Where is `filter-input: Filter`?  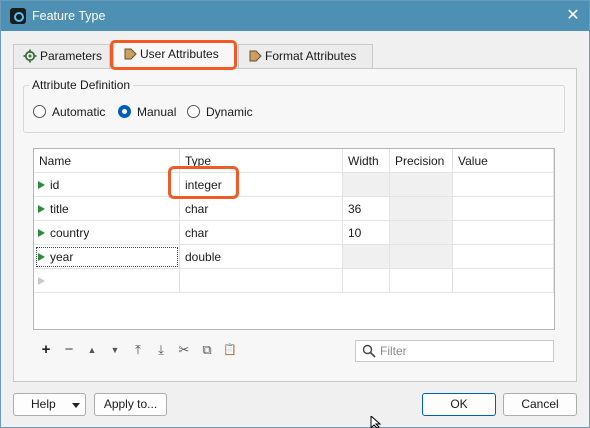
filter-input: Filter is located at coordinates (454, 351).